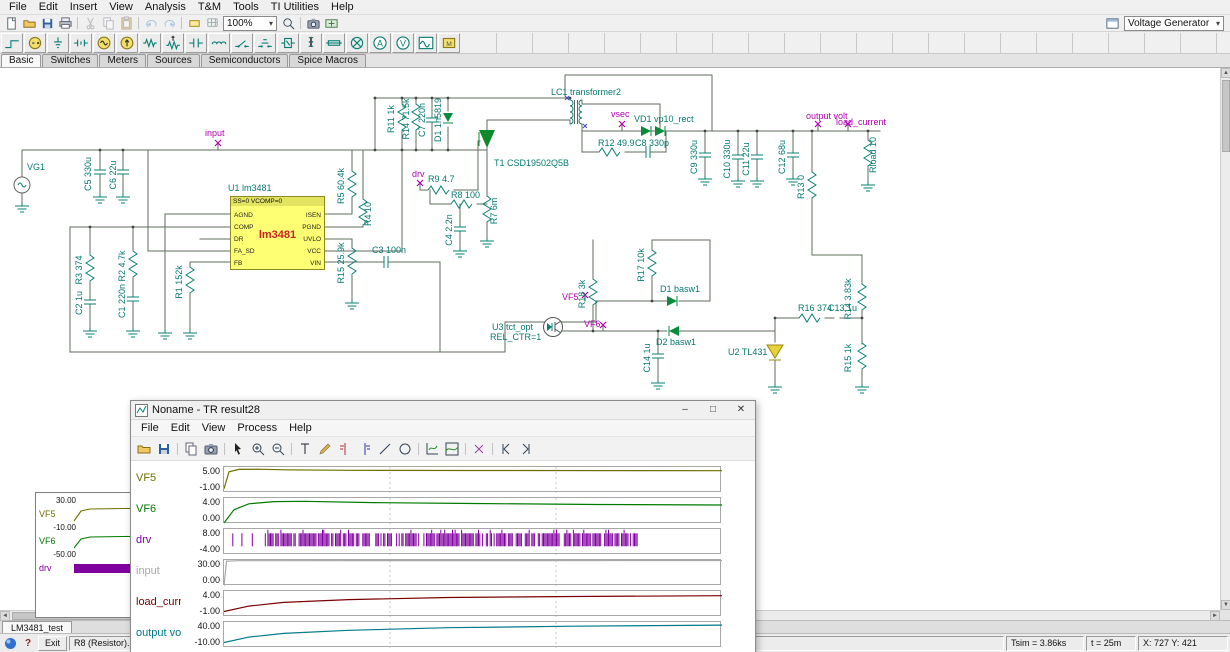  What do you see at coordinates (465, 195) in the screenshot?
I see `component-label: R8 100` at bounding box center [465, 195].